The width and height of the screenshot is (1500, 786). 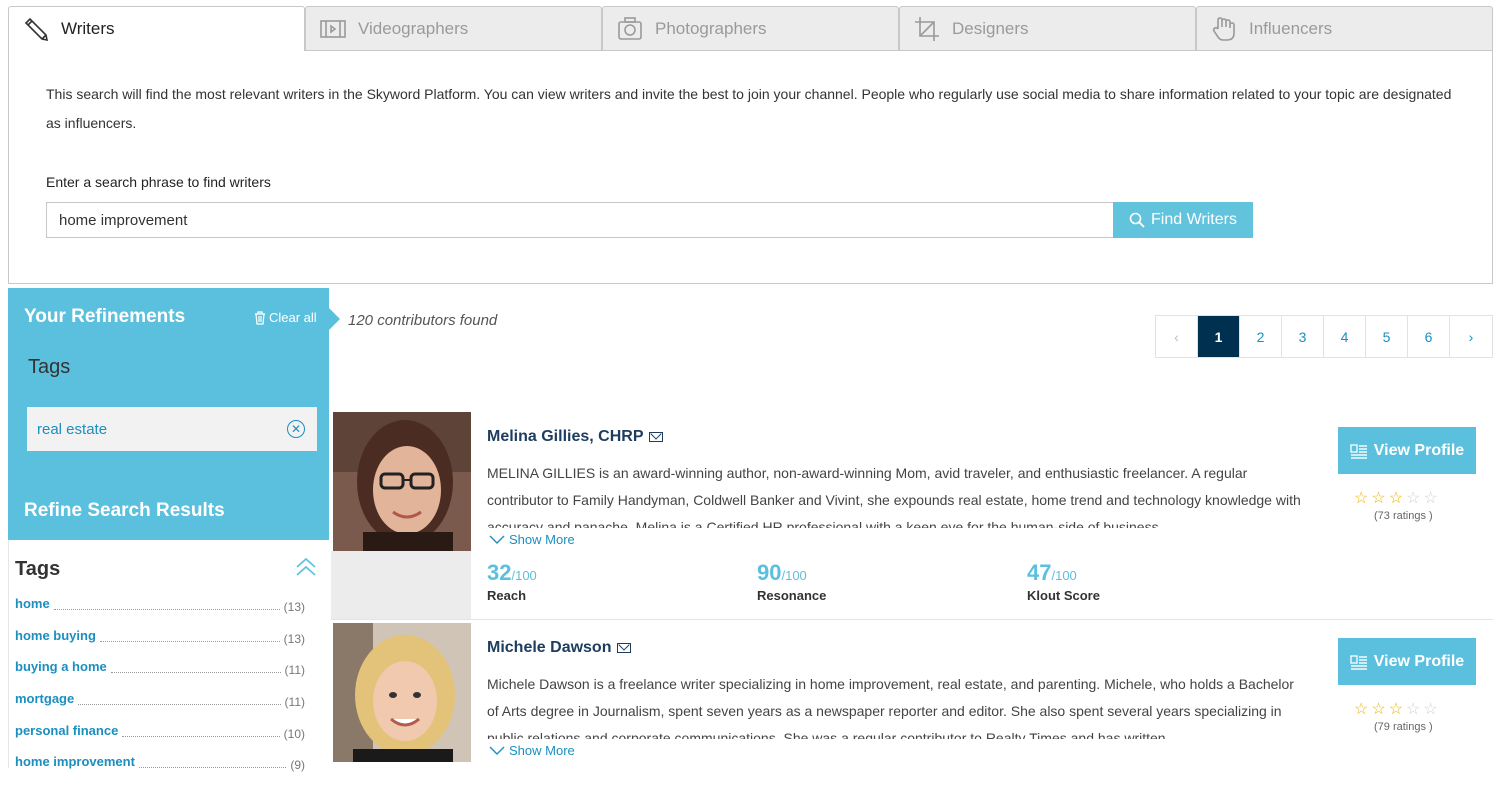 I want to click on tag-link: home improvement, so click(x=75, y=761).